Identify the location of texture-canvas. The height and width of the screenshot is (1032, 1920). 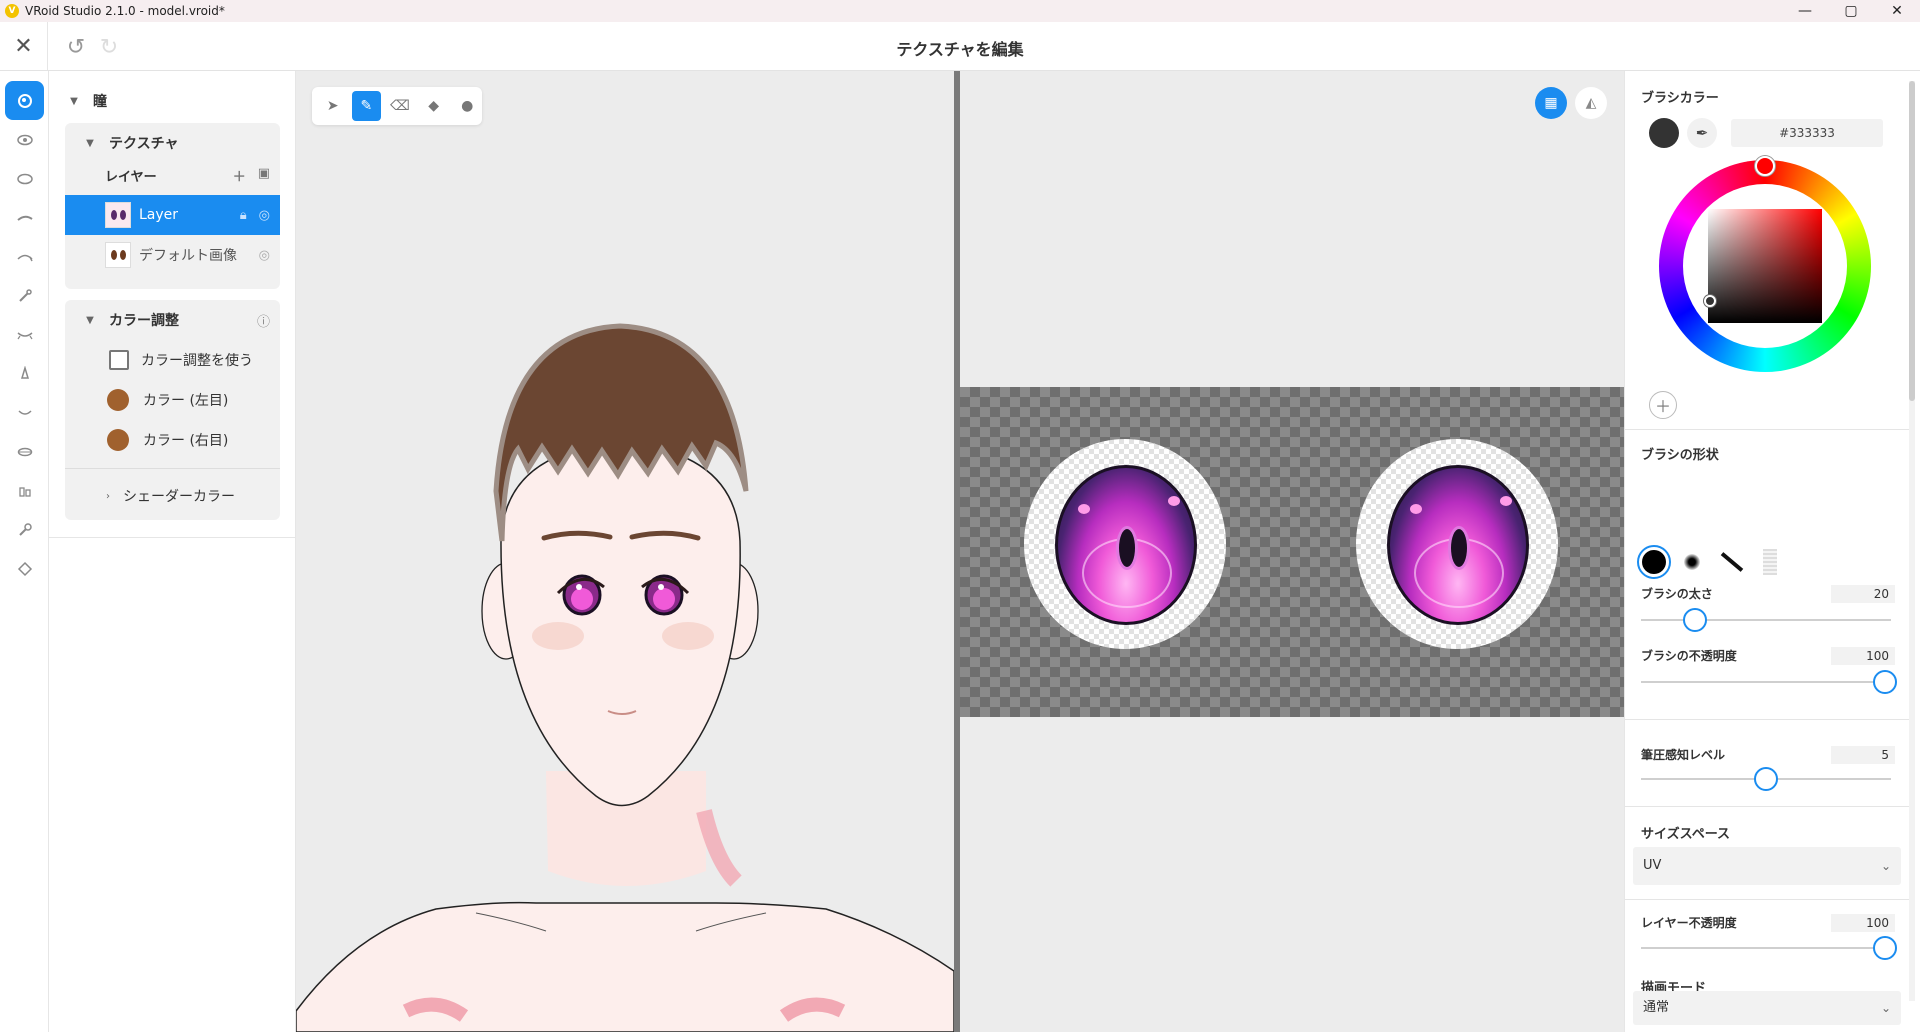
(1292, 552).